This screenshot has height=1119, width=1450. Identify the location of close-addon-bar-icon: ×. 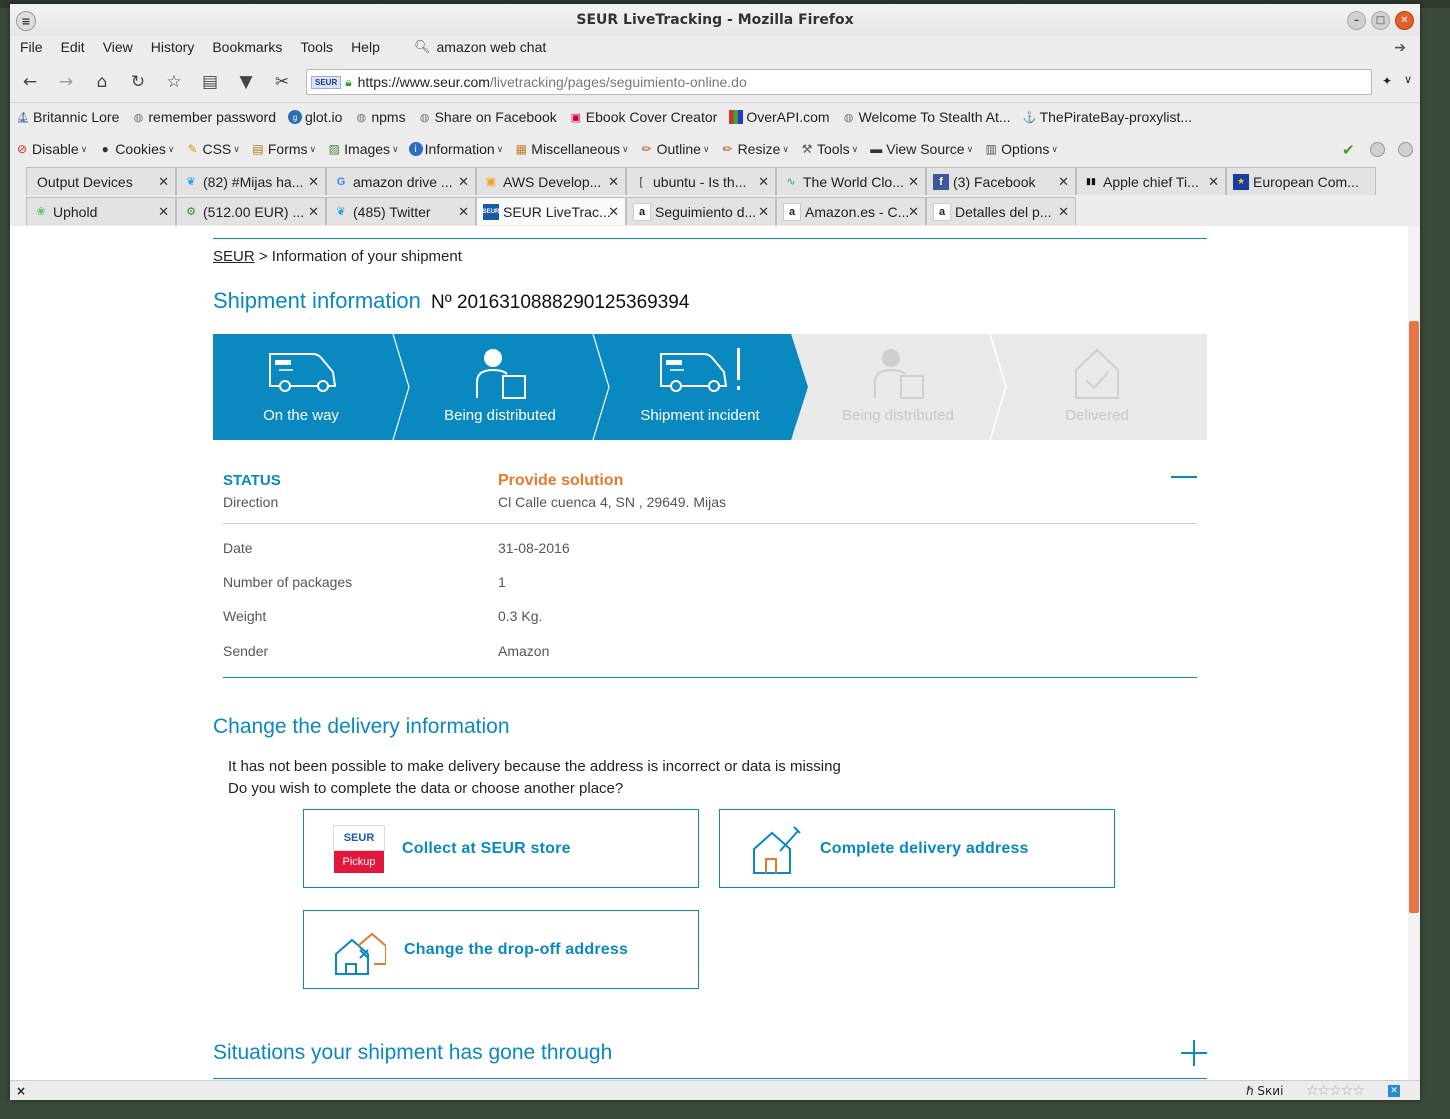
(21, 1091).